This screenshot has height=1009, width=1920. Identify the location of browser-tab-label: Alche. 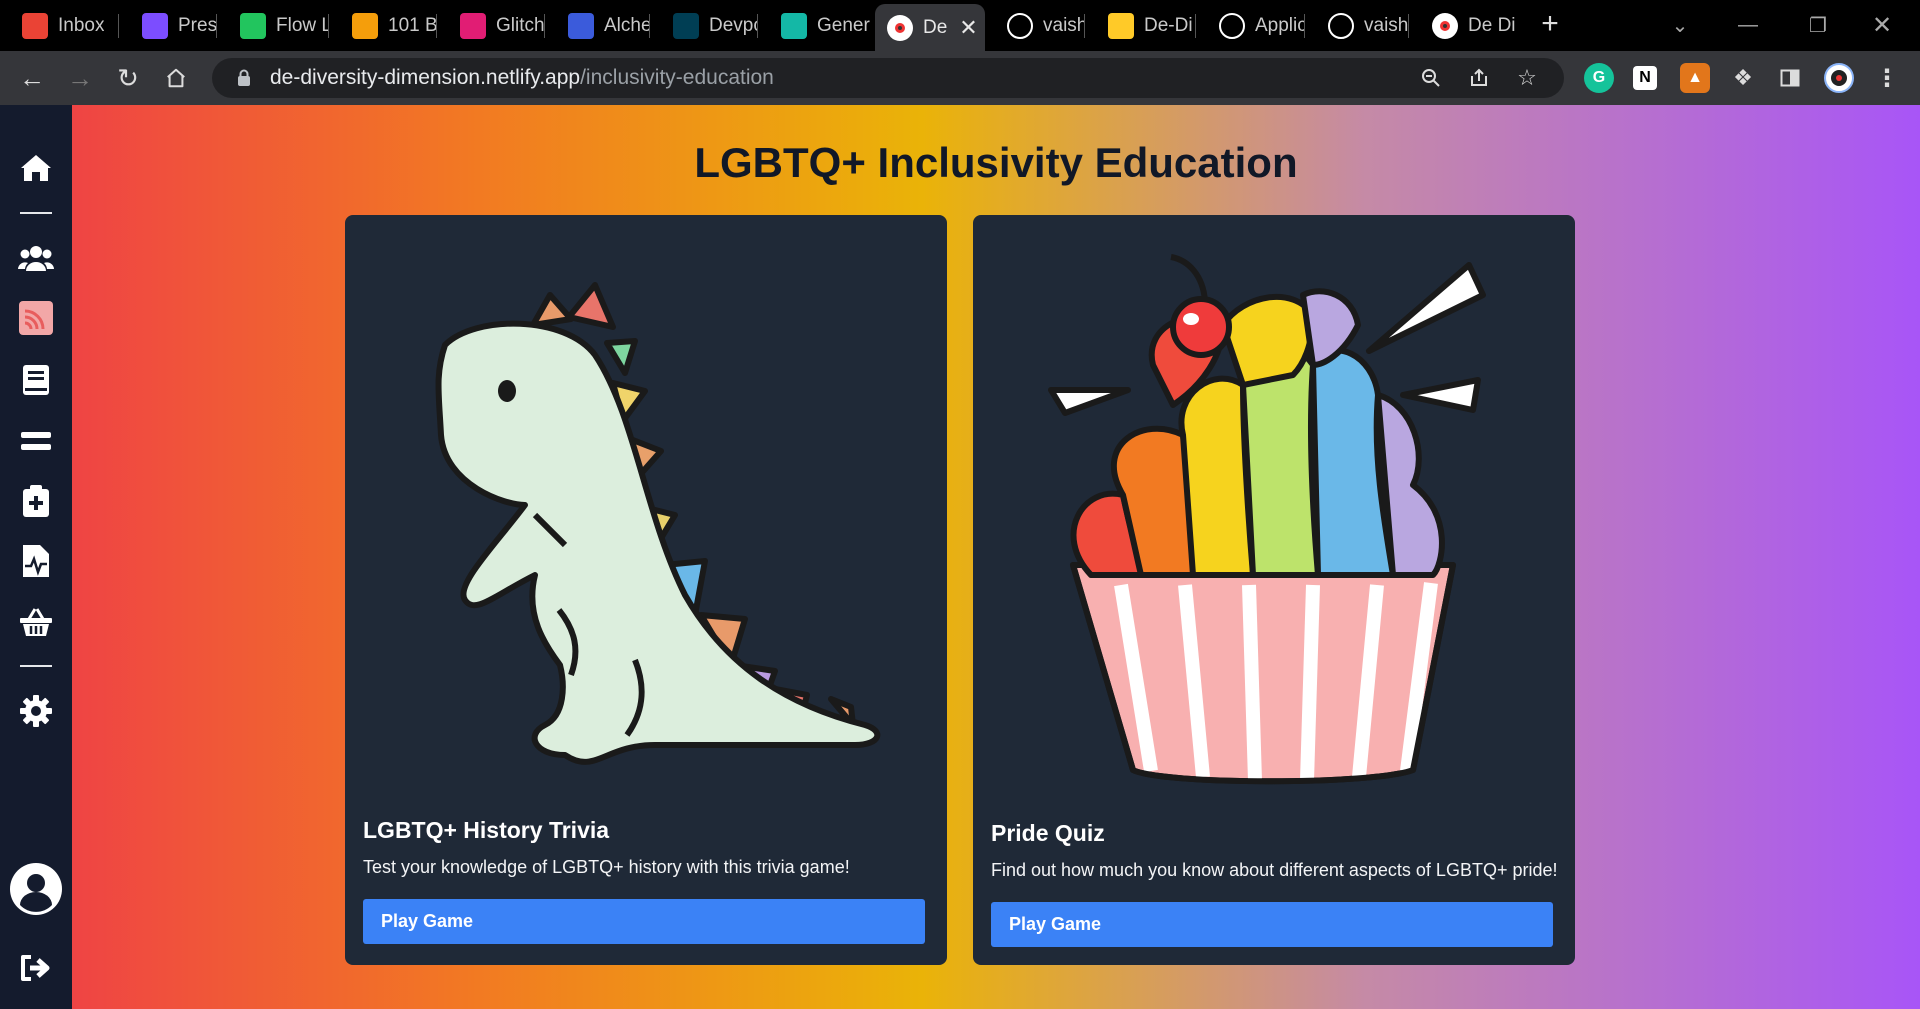
(626, 25).